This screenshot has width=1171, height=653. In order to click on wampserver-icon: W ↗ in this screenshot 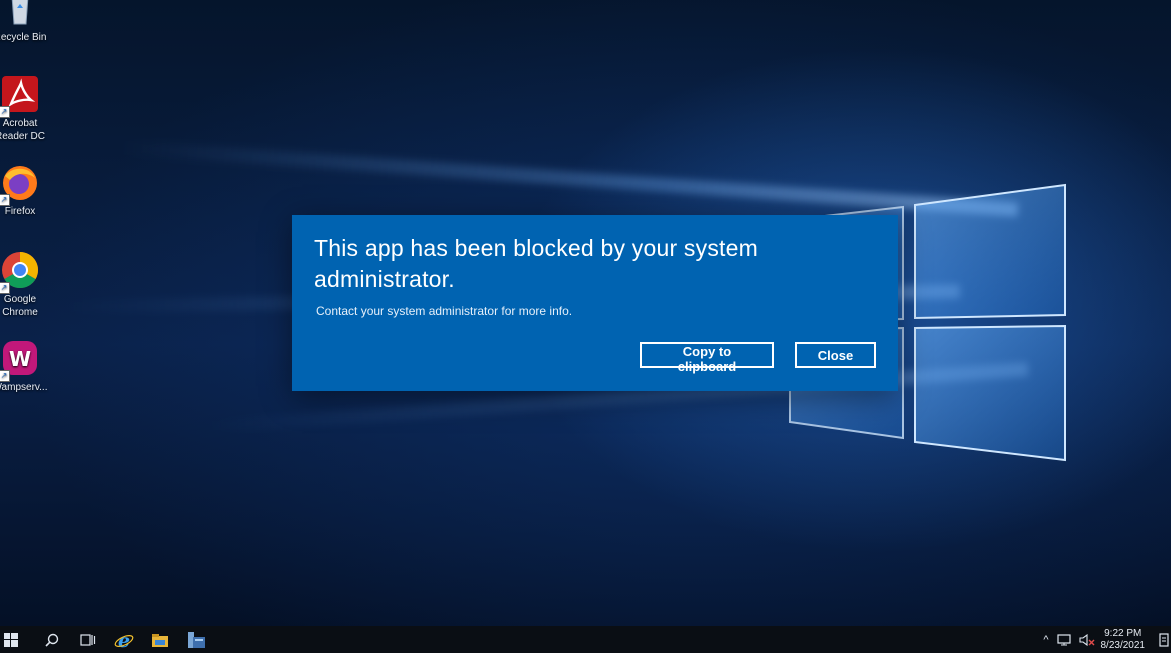, I will do `click(20, 360)`.